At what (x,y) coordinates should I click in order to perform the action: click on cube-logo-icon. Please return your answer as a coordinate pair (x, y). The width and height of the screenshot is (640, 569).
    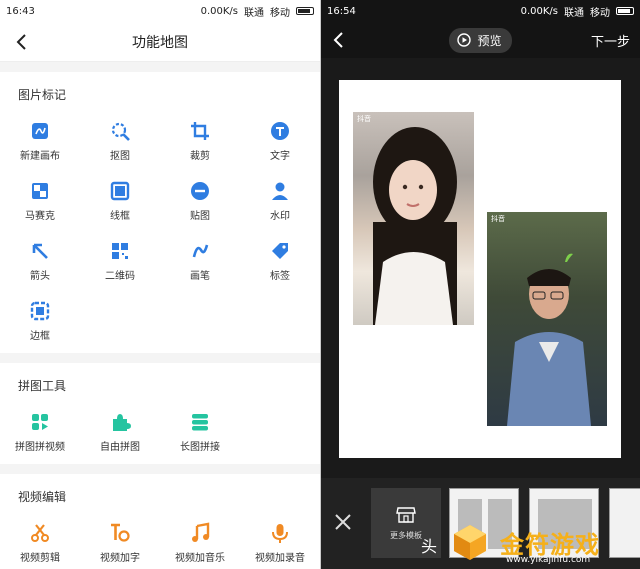
    Looking at the image, I should click on (470, 542).